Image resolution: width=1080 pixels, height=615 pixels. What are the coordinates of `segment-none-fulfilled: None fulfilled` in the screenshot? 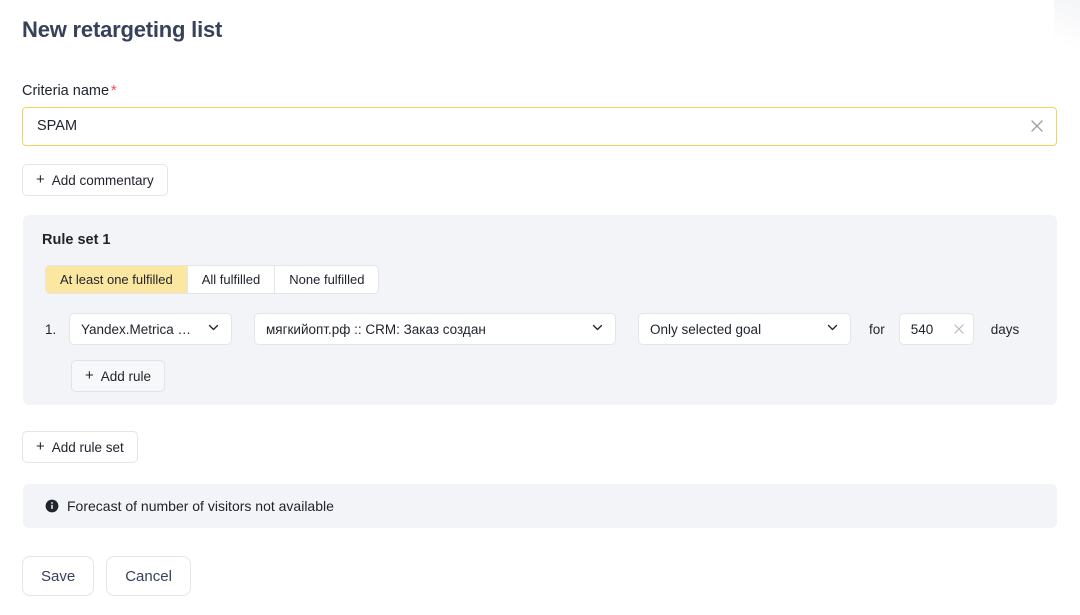 It's located at (327, 279).